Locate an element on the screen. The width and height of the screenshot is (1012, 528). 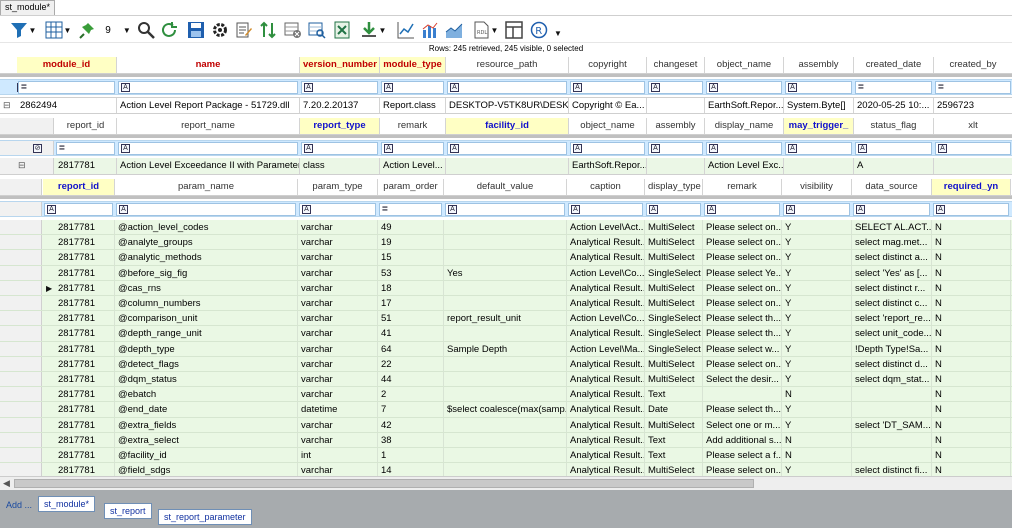
filter-input-caption: A is located at coordinates (605, 209).